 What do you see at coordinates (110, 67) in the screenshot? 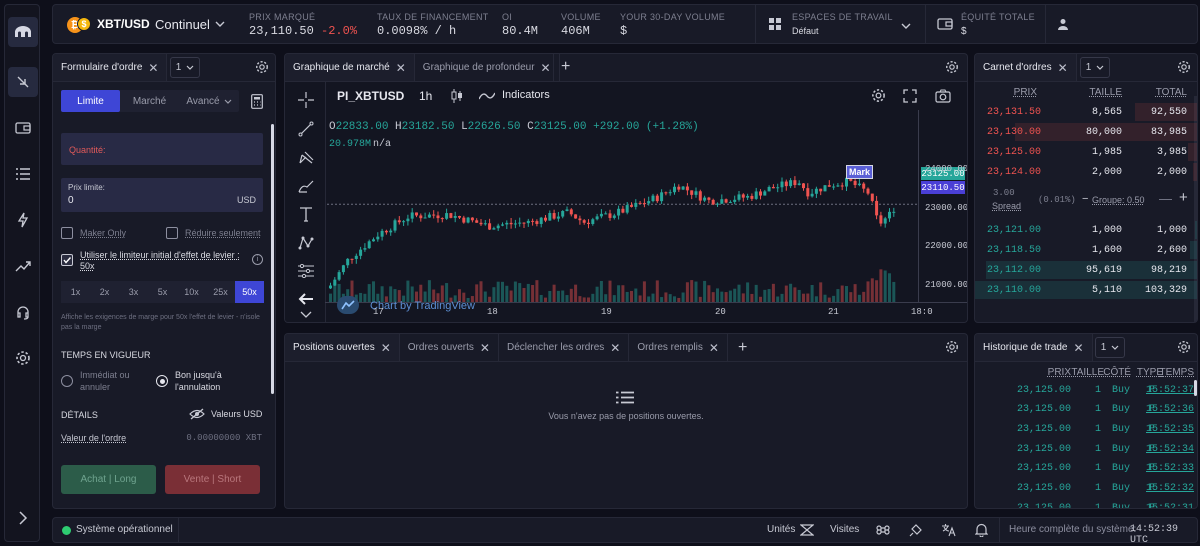
I see `tab-order-form: Formulaire d'ordre ✕` at bounding box center [110, 67].